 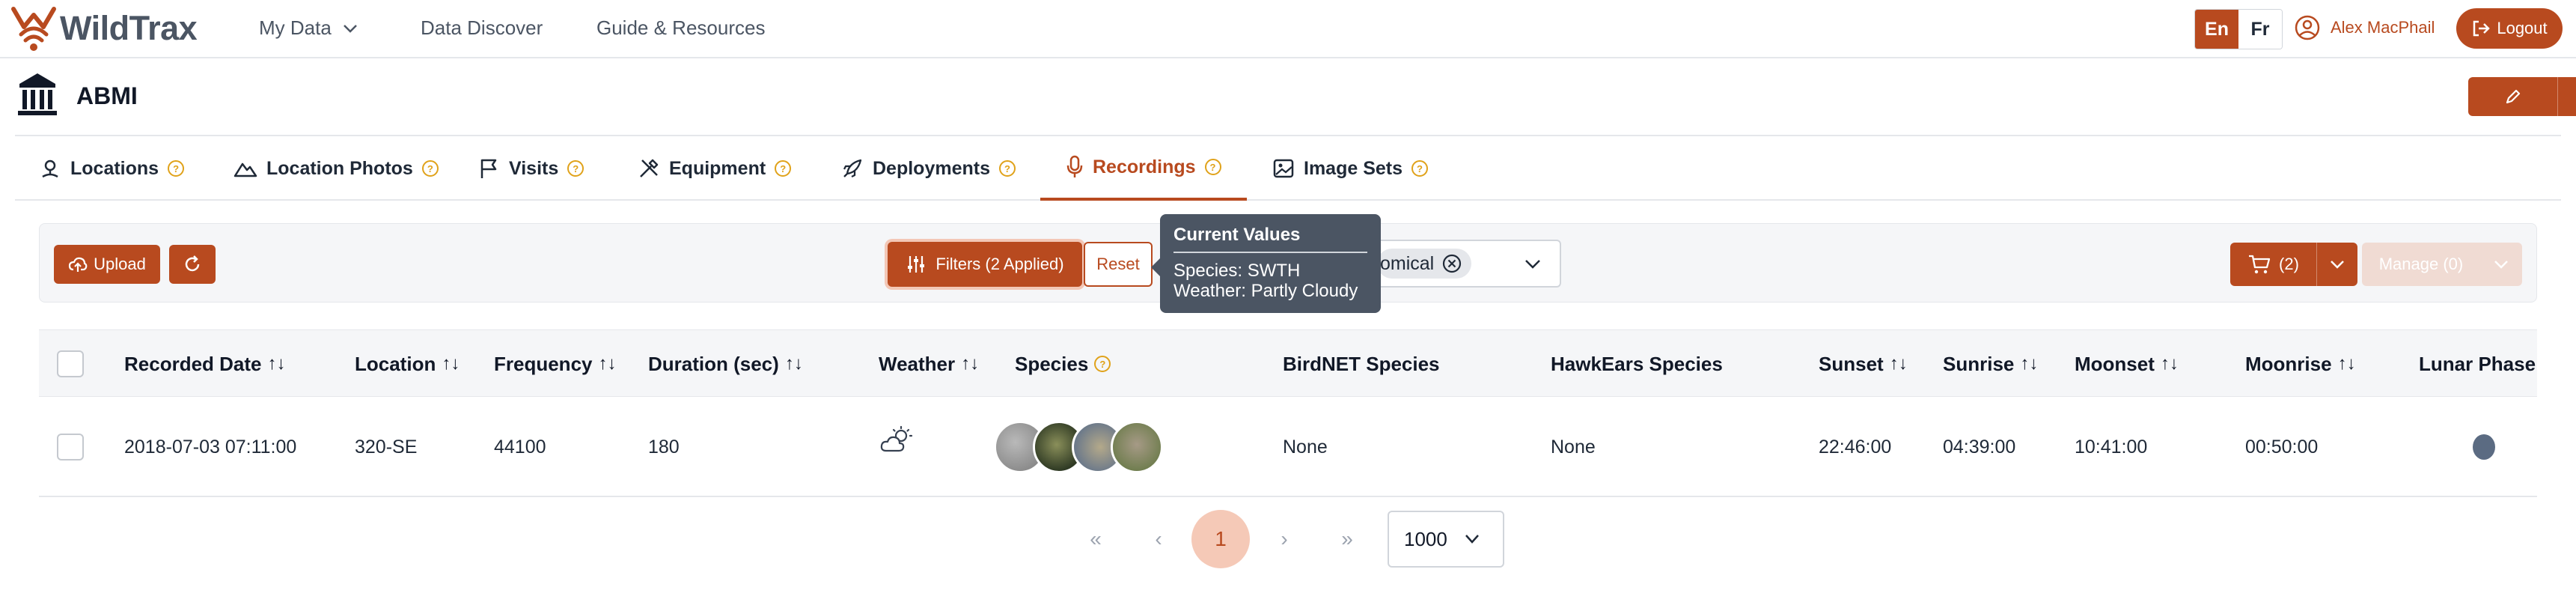 I want to click on wildtrax-logo-icon, so click(x=33, y=29).